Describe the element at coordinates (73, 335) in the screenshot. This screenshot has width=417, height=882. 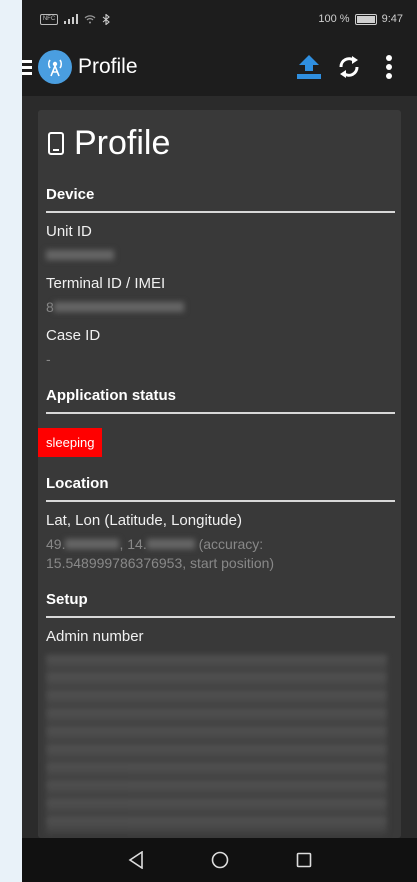
I see `case-id-label: Case ID` at that location.